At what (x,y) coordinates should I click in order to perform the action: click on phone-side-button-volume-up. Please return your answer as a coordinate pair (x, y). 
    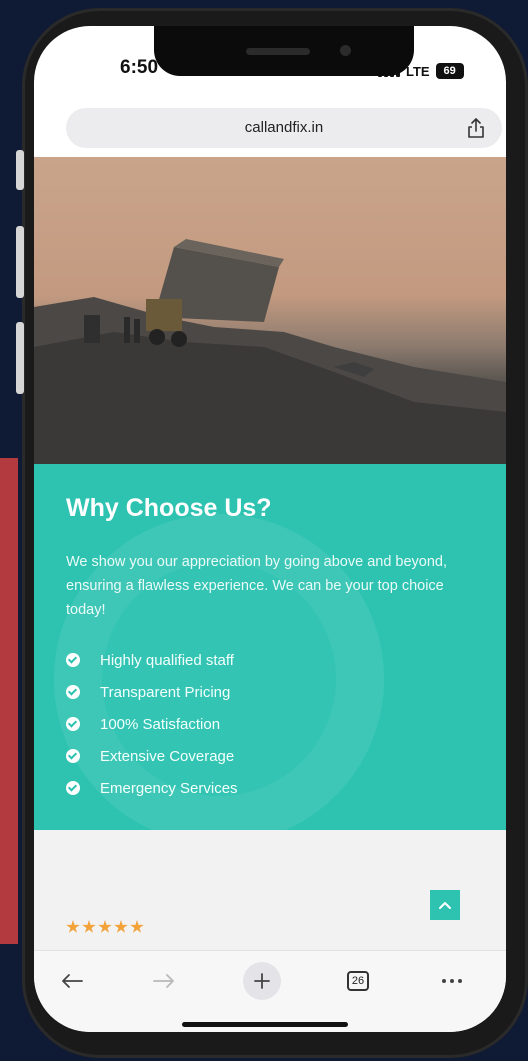
    Looking at the image, I should click on (20, 262).